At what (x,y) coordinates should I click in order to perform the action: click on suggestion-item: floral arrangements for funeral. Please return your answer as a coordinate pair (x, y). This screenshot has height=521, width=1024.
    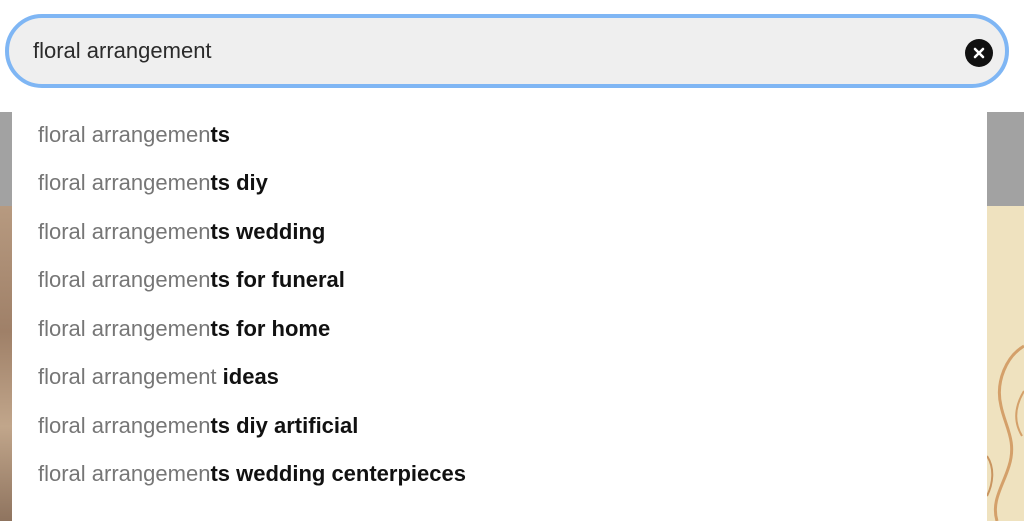
    Looking at the image, I should click on (191, 280).